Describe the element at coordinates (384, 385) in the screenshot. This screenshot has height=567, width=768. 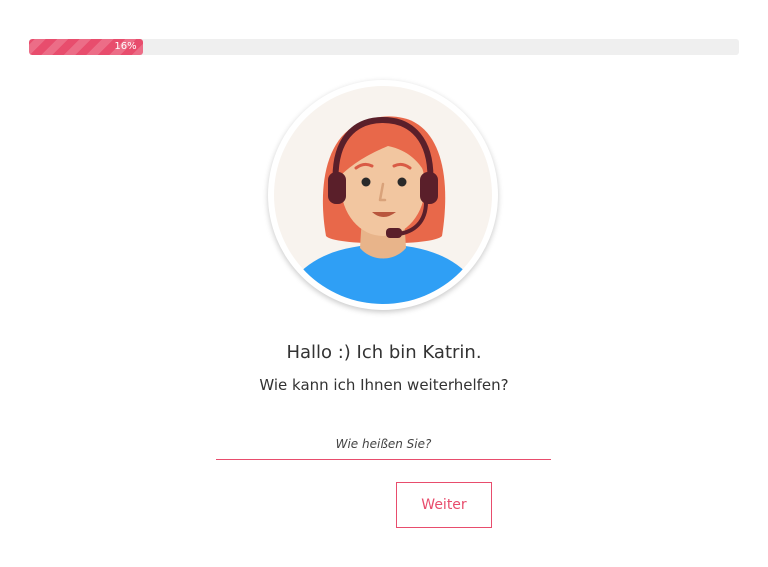
I see `help-question-text: Wie kann ich Ihnen weiterhelfen?` at that location.